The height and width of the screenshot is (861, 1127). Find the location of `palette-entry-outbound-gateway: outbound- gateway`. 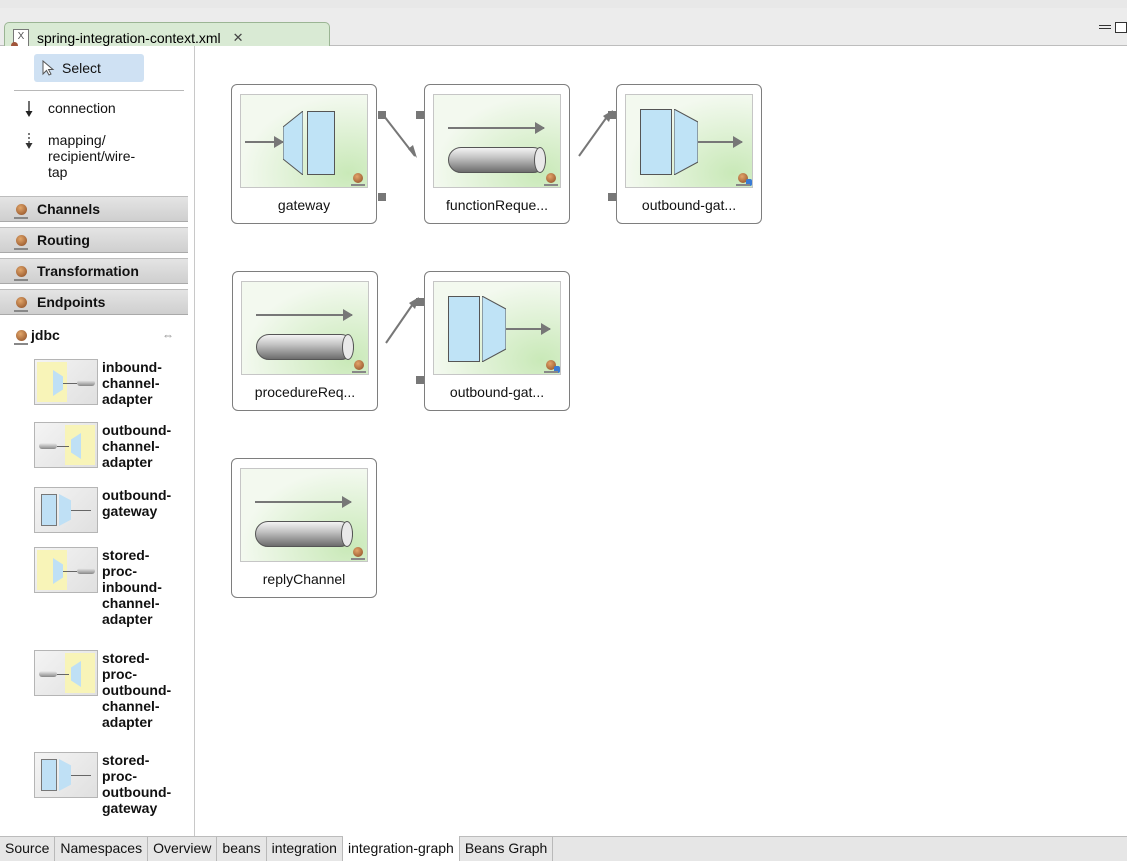

palette-entry-outbound-gateway: outbound- gateway is located at coordinates (113, 510).